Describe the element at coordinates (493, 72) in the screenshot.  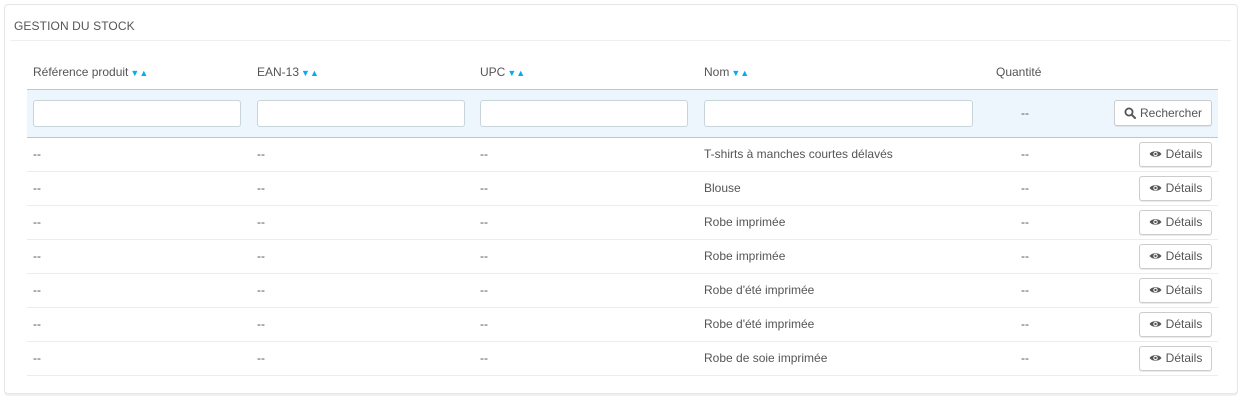
I see `column-header-label: UPC` at that location.